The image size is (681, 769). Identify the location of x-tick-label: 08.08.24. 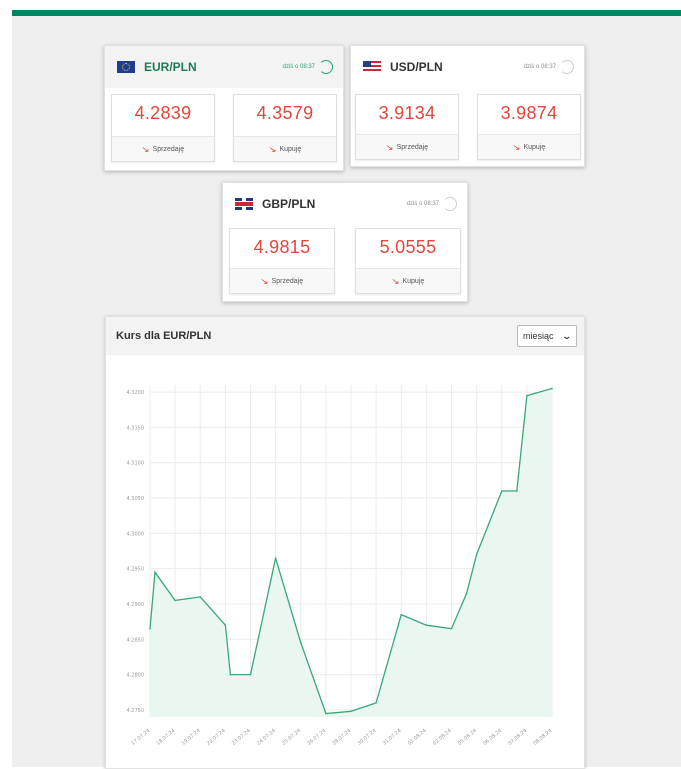
(542, 737).